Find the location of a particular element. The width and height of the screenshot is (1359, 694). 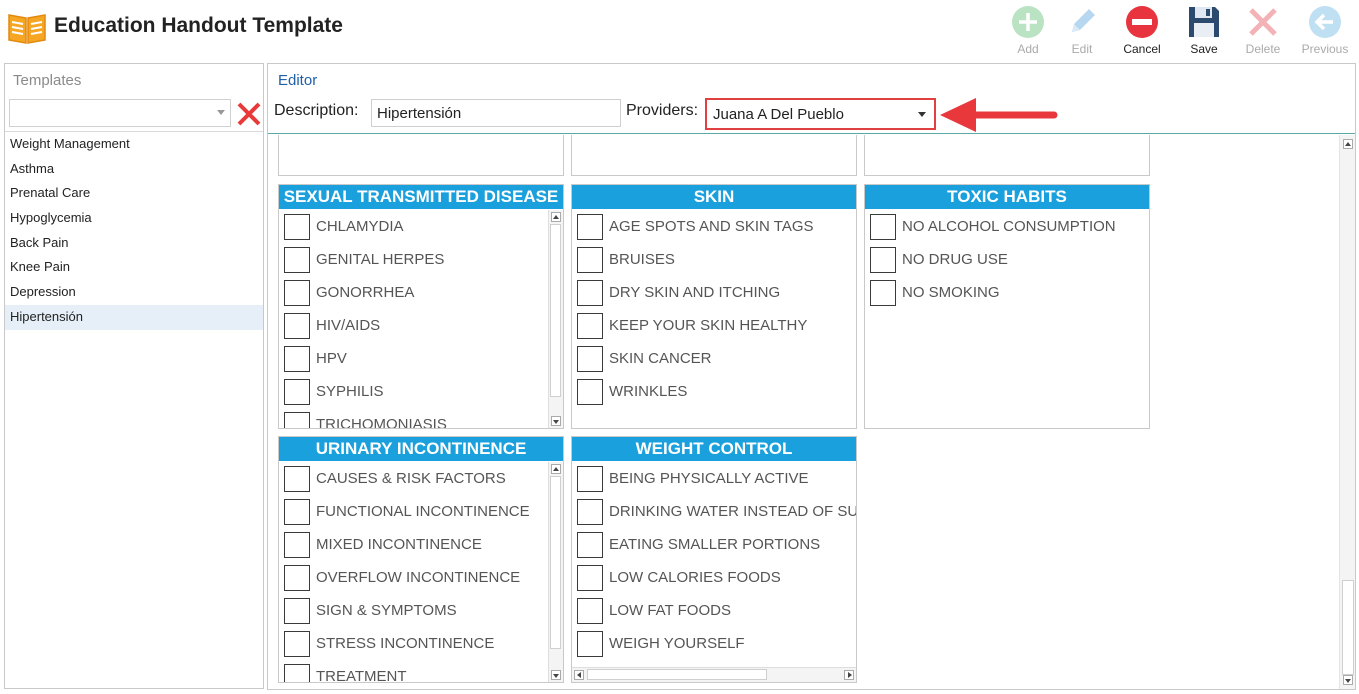

handout-item-label: AGE SPOTS AND SKIN TAGS is located at coordinates (711, 226).